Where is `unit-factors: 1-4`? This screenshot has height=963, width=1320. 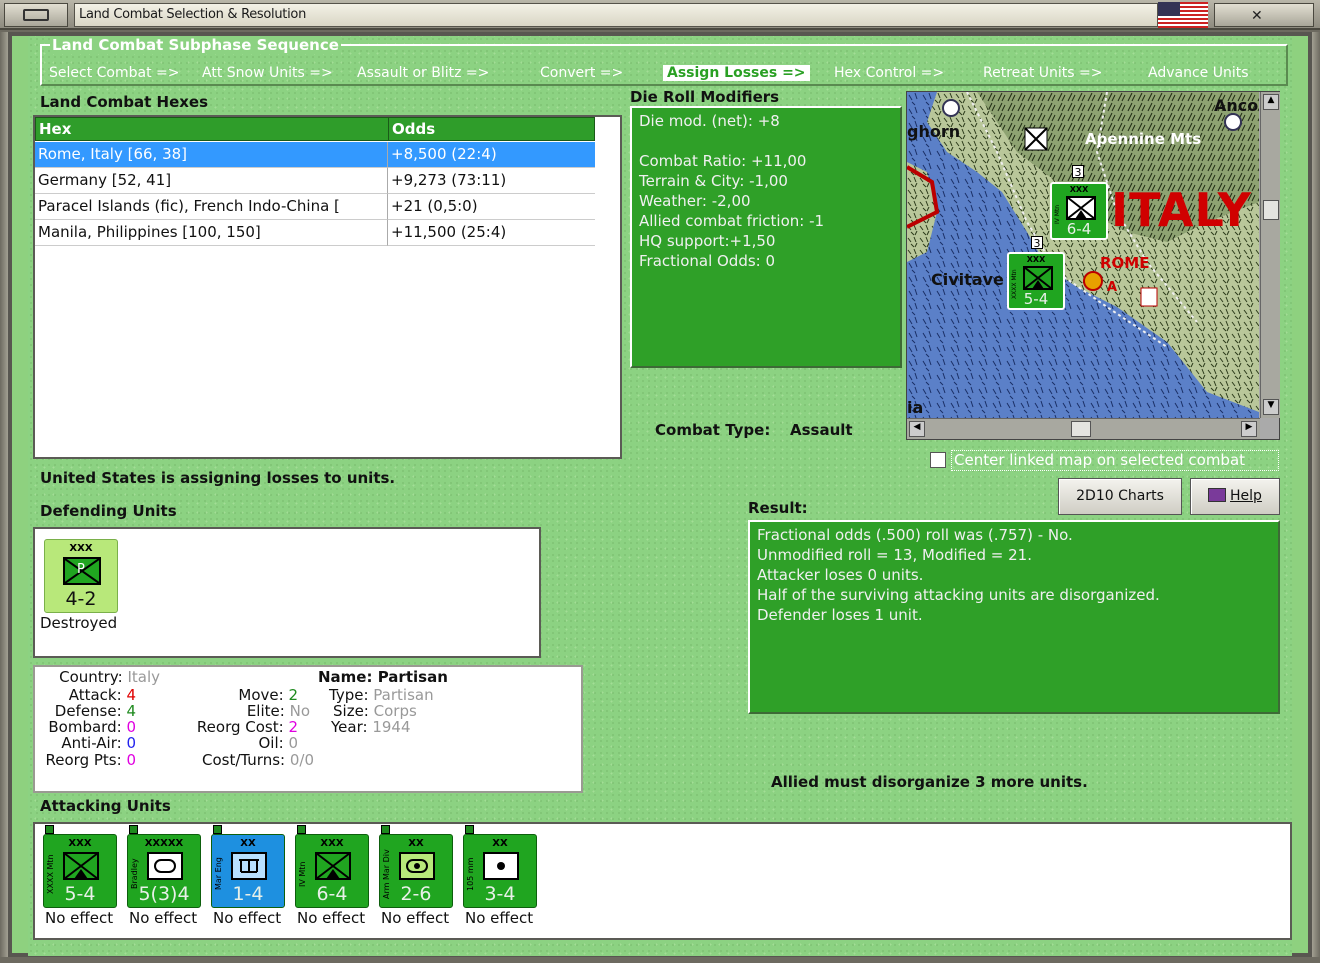
unit-factors: 1-4 is located at coordinates (248, 894).